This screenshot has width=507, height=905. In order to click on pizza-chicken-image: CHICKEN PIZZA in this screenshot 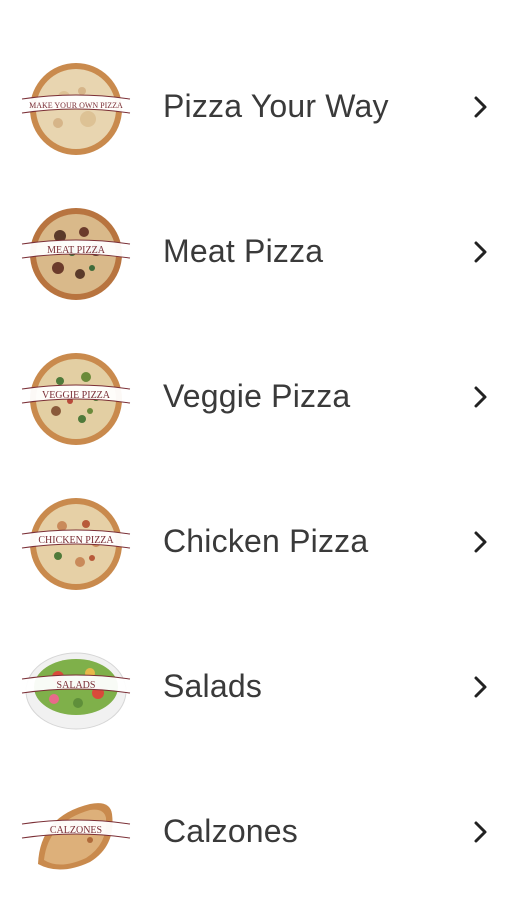, I will do `click(76, 544)`.